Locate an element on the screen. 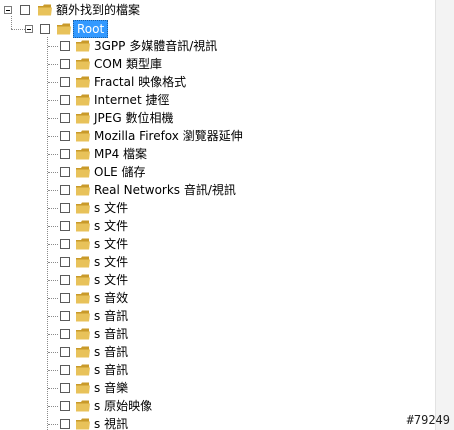  tree-node-item: Fractal 映像格式 is located at coordinates (210, 82).